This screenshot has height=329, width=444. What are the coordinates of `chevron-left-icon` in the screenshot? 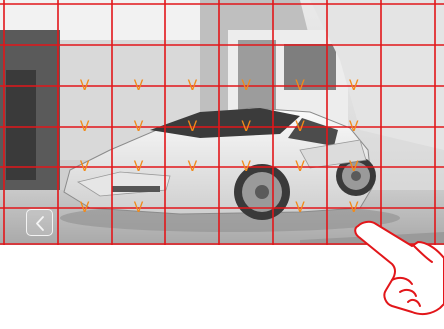 It's located at (40, 223).